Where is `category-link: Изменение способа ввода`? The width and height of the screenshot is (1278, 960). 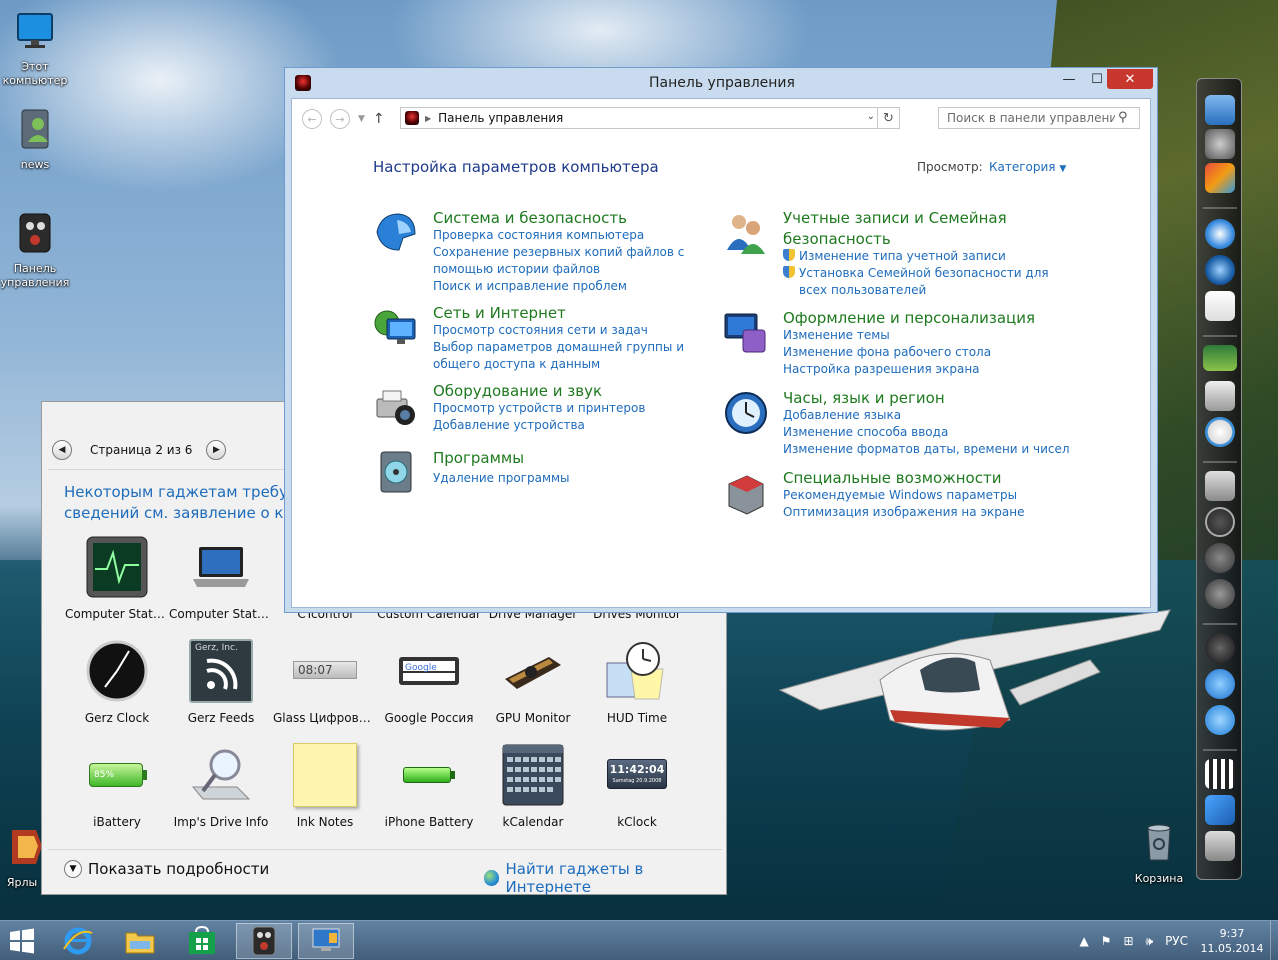 category-link: Изменение способа ввода is located at coordinates (928, 432).